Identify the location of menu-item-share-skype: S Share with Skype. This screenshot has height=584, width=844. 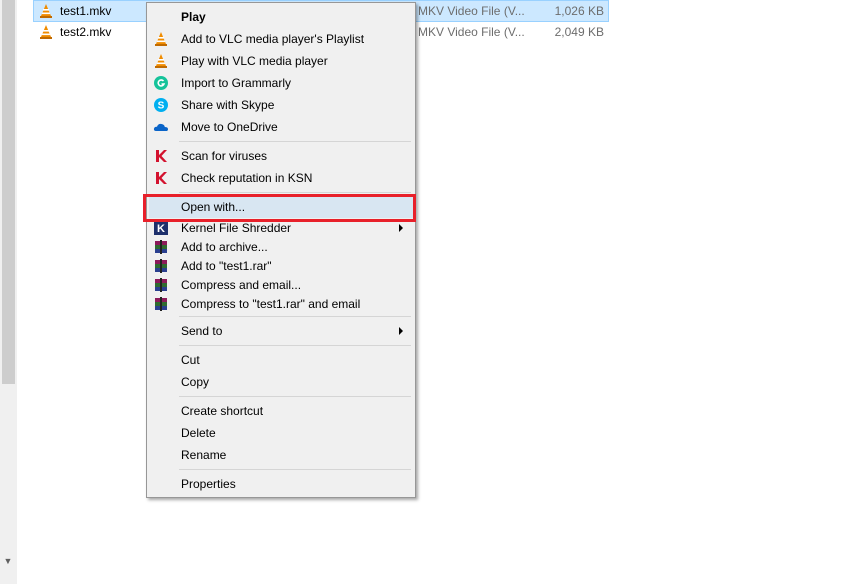
(281, 105).